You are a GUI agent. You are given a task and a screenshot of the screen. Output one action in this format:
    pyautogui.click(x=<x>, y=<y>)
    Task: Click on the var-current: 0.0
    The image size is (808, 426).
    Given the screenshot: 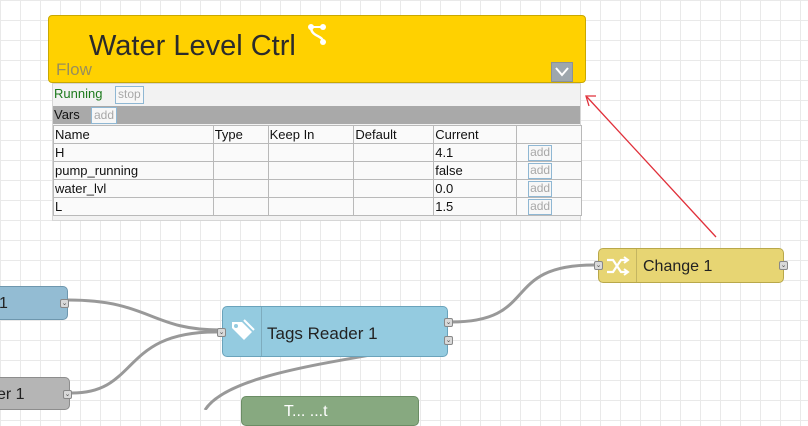 What is the action you would take?
    pyautogui.click(x=475, y=188)
    